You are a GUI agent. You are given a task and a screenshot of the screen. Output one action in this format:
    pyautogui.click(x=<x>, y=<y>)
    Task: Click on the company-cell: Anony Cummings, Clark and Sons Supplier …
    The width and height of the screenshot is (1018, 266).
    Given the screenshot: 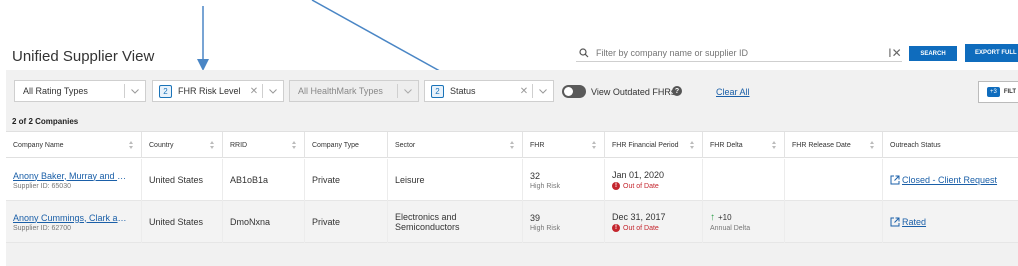 What is the action you would take?
    pyautogui.click(x=74, y=222)
    